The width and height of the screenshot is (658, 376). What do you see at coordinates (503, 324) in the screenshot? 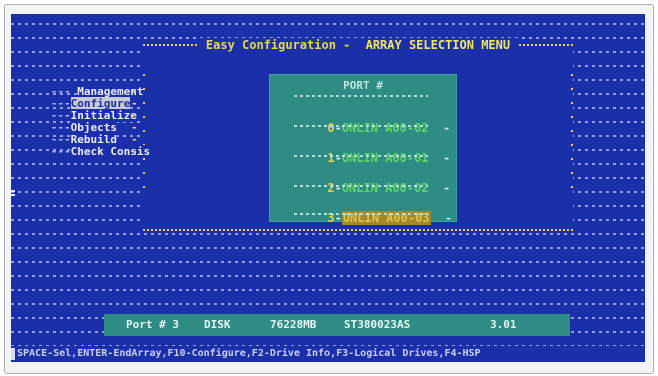
I see `info-revision: 3.01` at bounding box center [503, 324].